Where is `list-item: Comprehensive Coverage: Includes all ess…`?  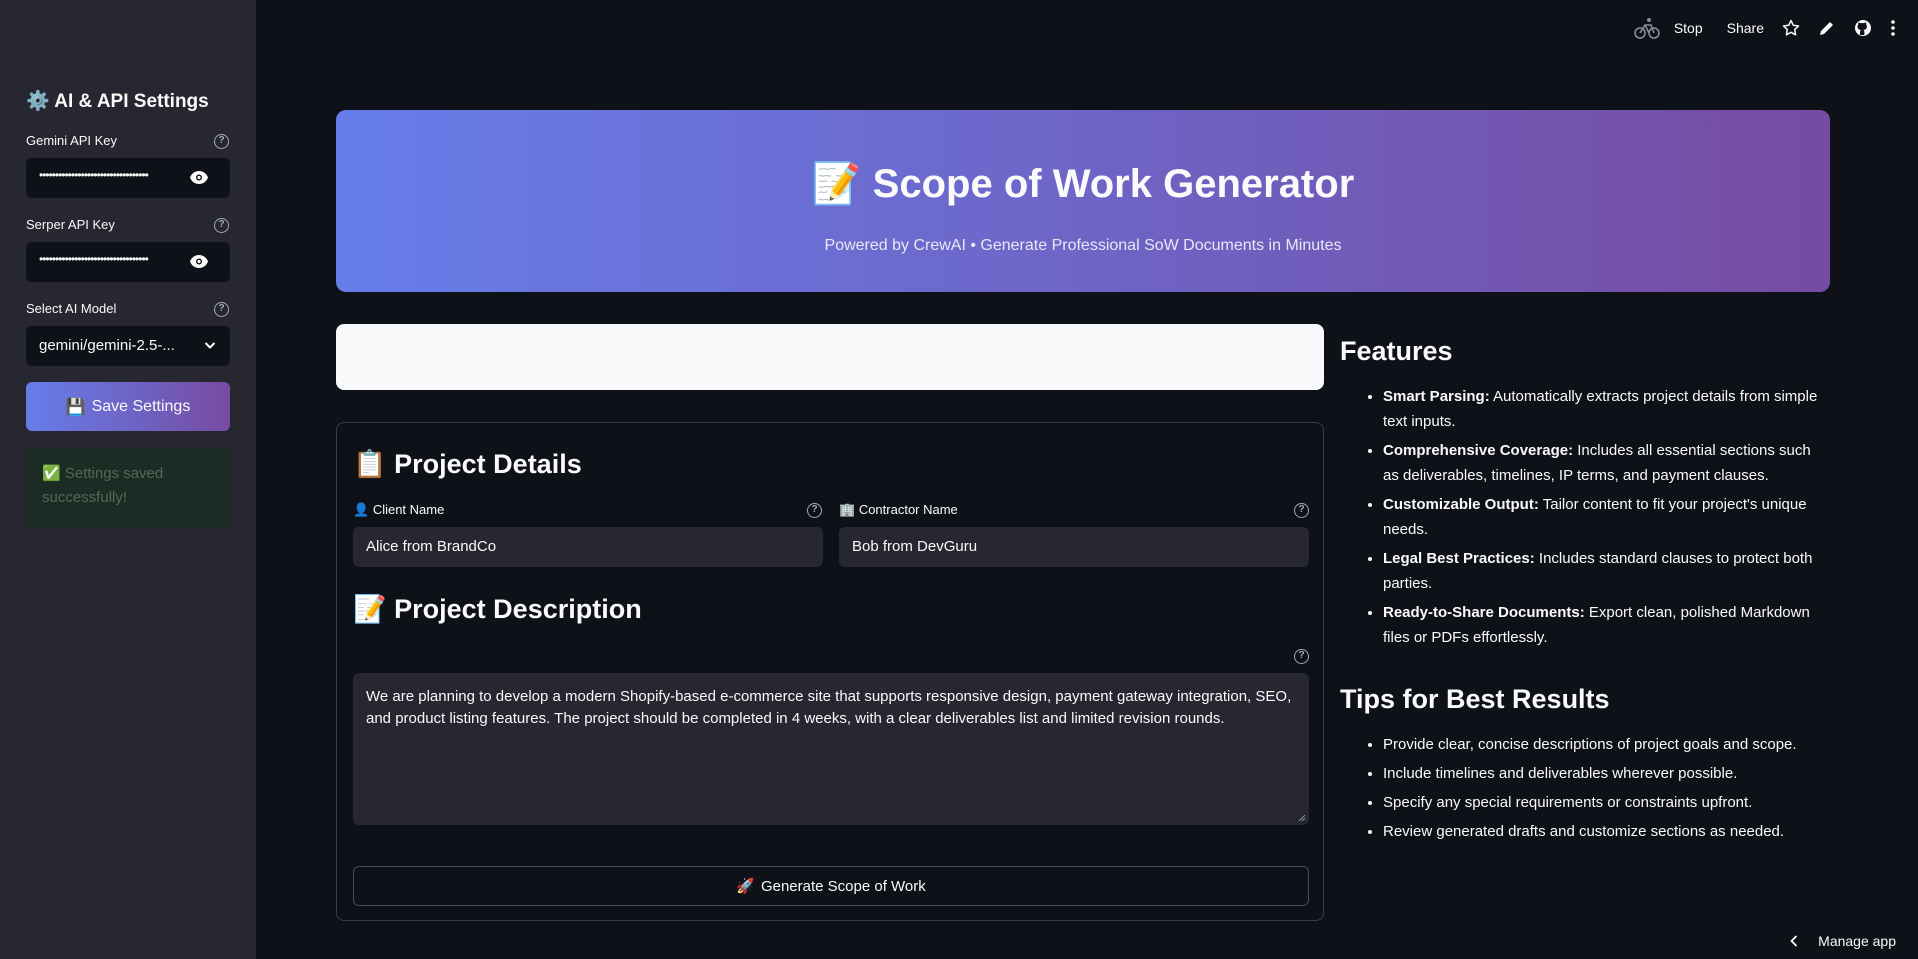 list-item: Comprehensive Coverage: Includes all ess… is located at coordinates (1606, 463).